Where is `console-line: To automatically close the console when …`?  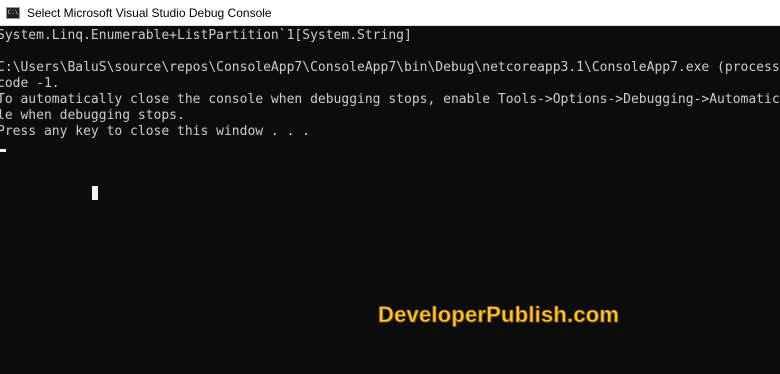
console-line: To automatically close the console when … is located at coordinates (390, 99).